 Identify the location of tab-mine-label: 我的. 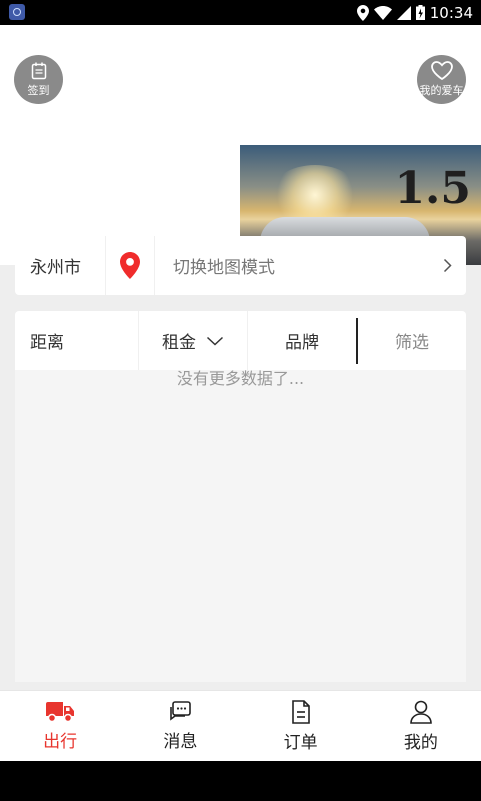
(420, 742).